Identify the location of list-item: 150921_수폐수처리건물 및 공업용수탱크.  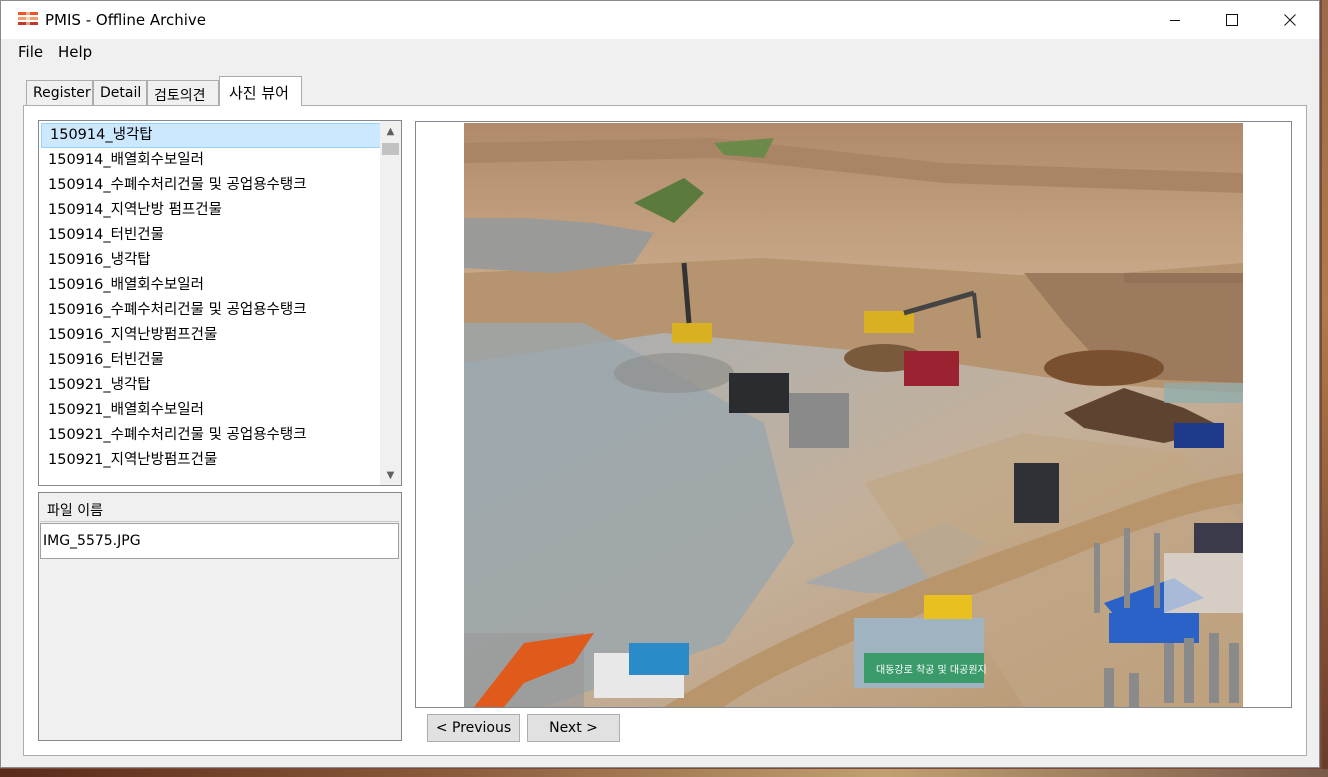
(212, 435).